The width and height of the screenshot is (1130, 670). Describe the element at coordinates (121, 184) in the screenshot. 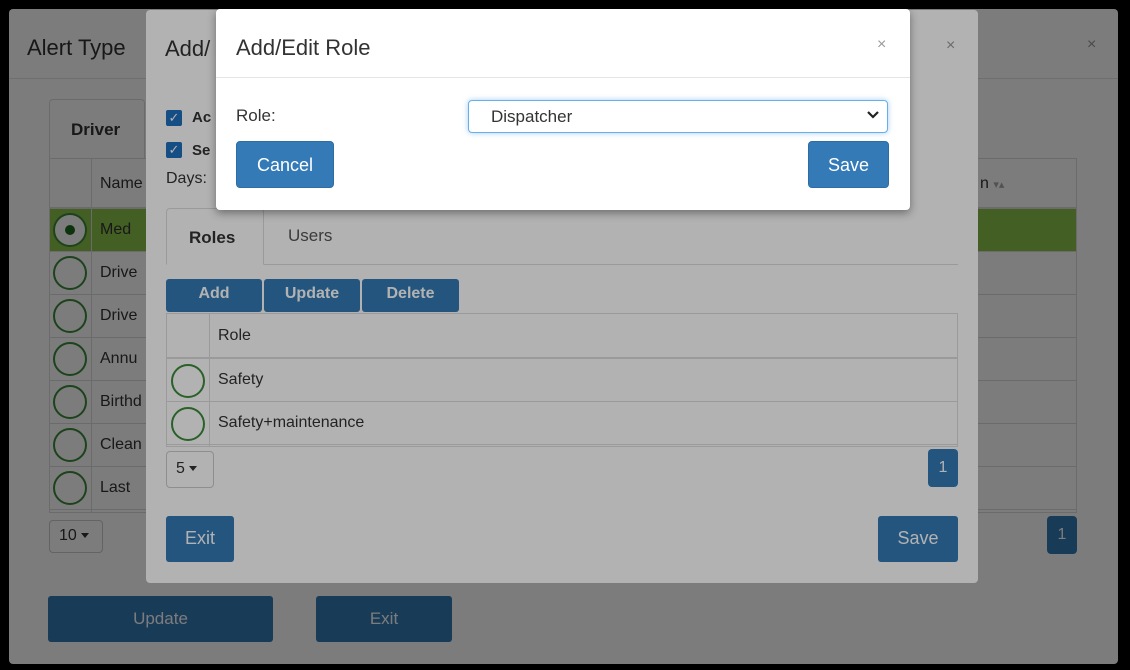

I see `column-header-name: Name` at that location.